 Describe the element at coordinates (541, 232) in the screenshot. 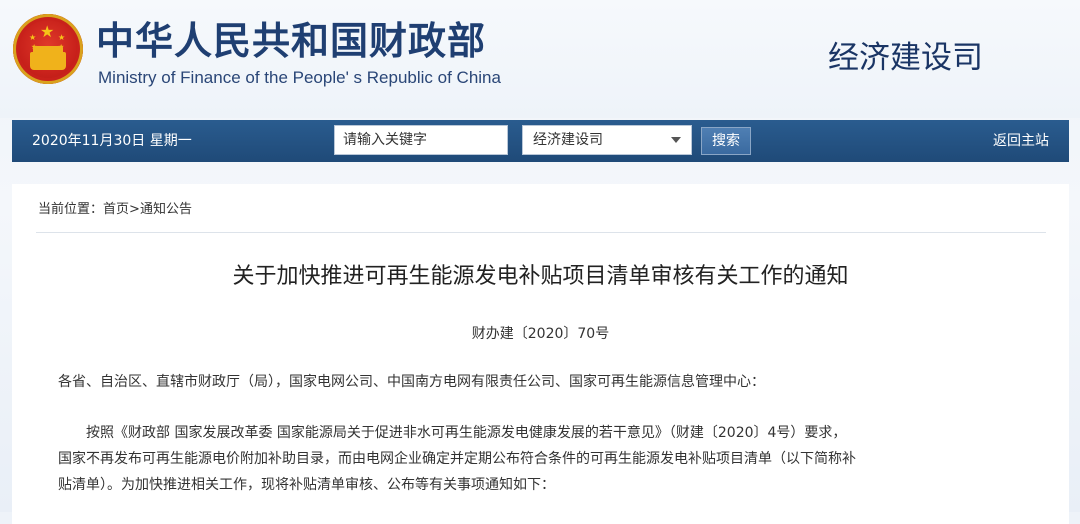

I see `breadcrumb-divider` at that location.